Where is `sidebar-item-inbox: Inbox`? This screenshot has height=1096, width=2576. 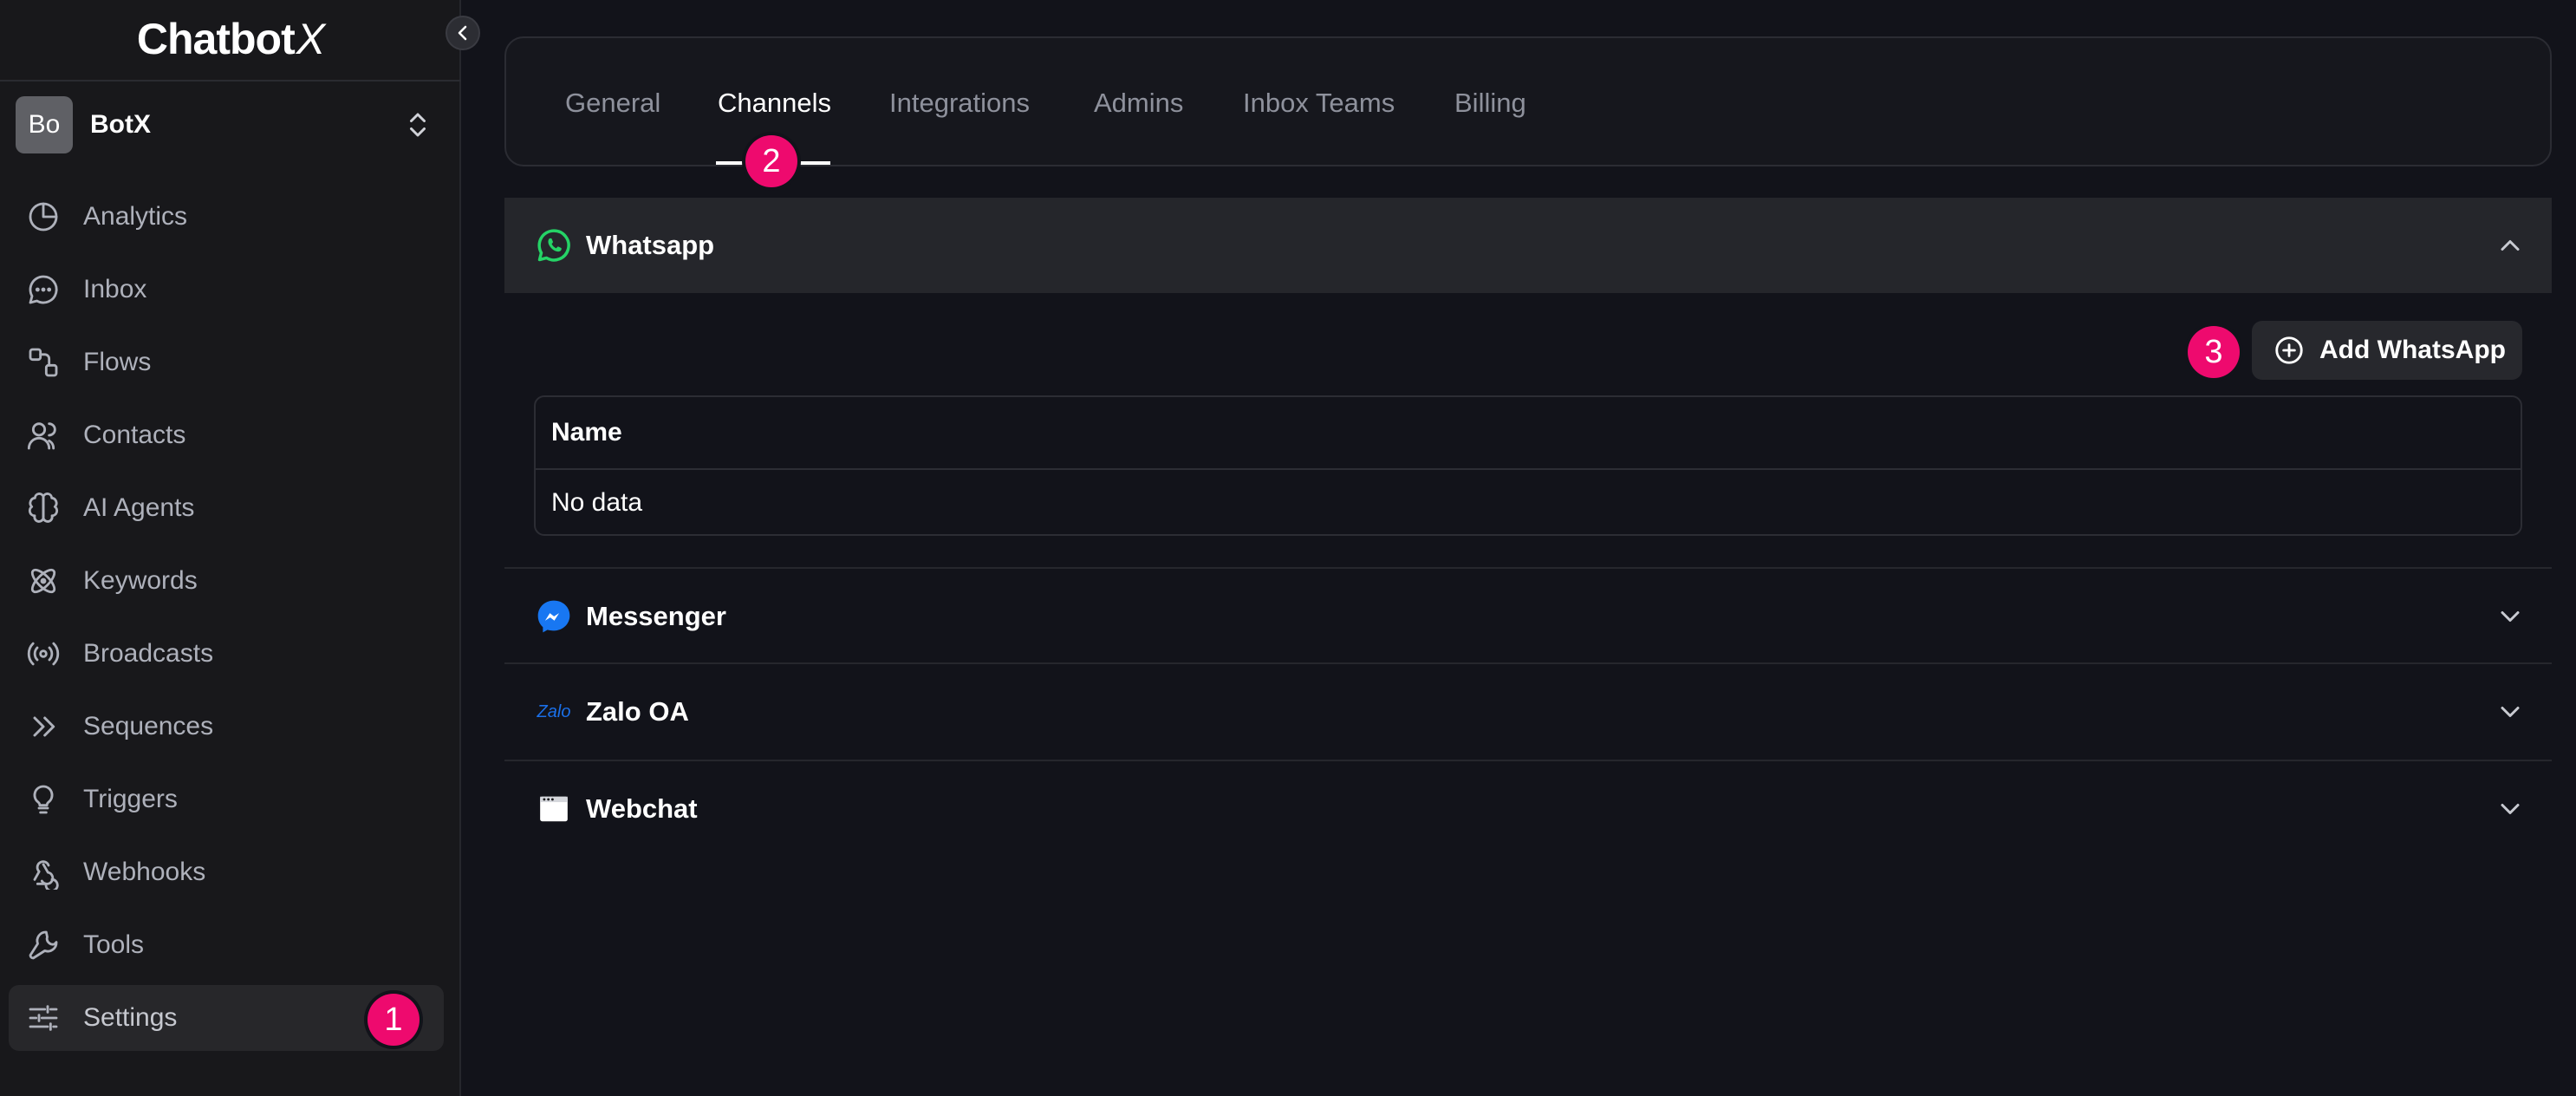 sidebar-item-inbox: Inbox is located at coordinates (226, 290).